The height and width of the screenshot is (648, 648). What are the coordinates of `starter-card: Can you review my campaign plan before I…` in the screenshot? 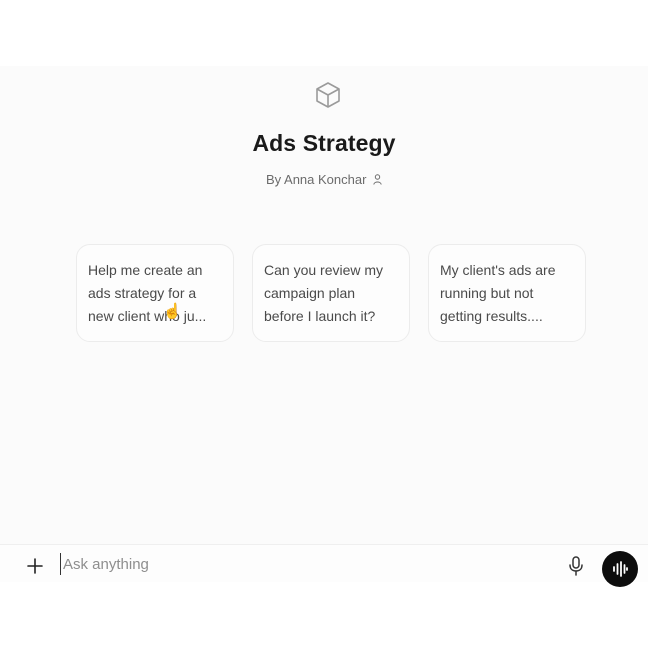 It's located at (331, 293).